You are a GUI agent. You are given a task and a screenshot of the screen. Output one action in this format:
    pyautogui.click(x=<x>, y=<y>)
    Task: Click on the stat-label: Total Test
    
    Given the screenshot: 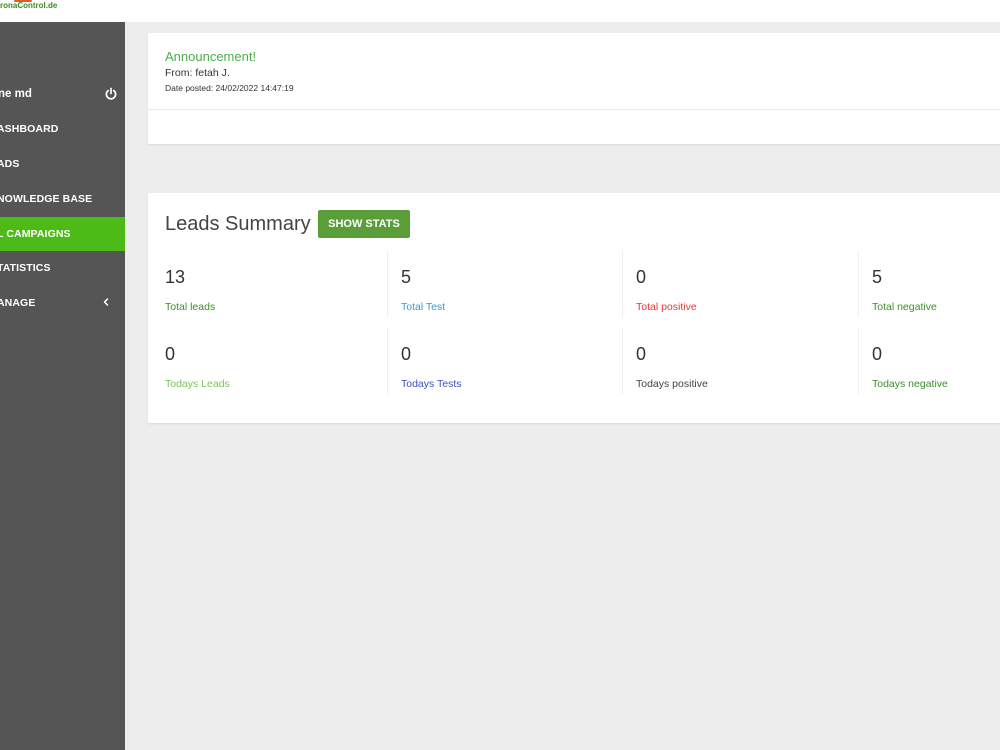 What is the action you would take?
    pyautogui.click(x=423, y=307)
    